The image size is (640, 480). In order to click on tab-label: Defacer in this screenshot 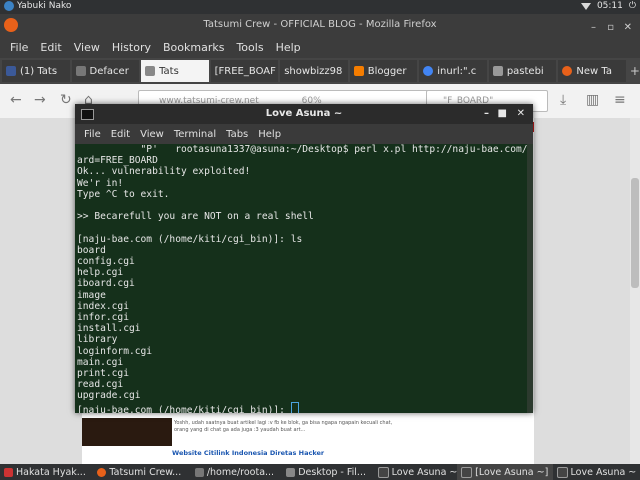, I will do `click(109, 71)`.